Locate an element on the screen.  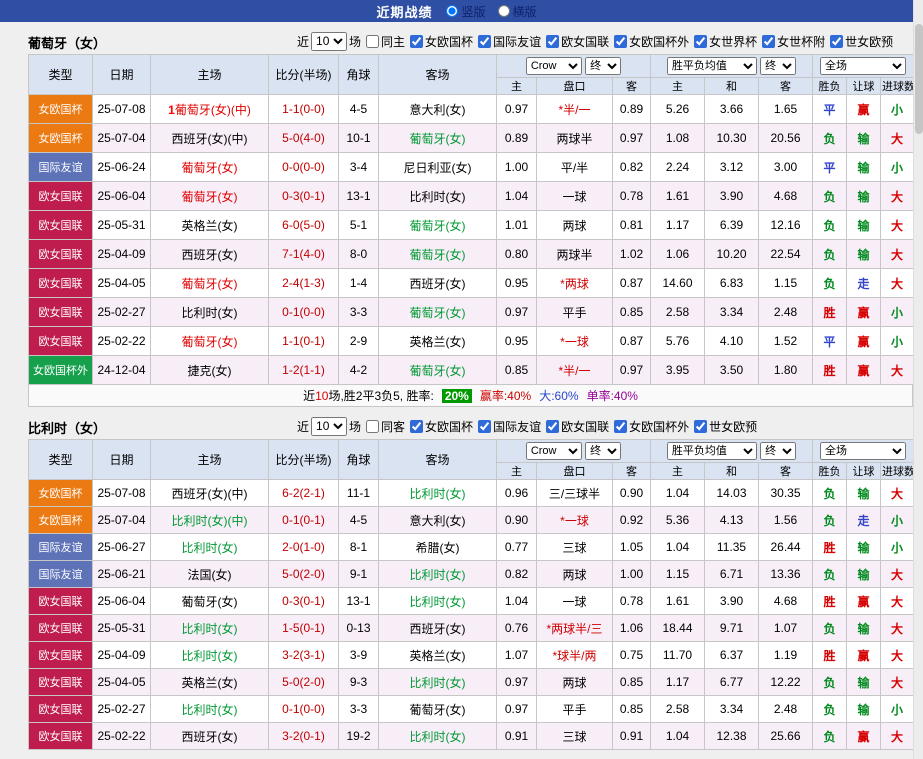
score: 7-1(4-0) is located at coordinates (303, 254).